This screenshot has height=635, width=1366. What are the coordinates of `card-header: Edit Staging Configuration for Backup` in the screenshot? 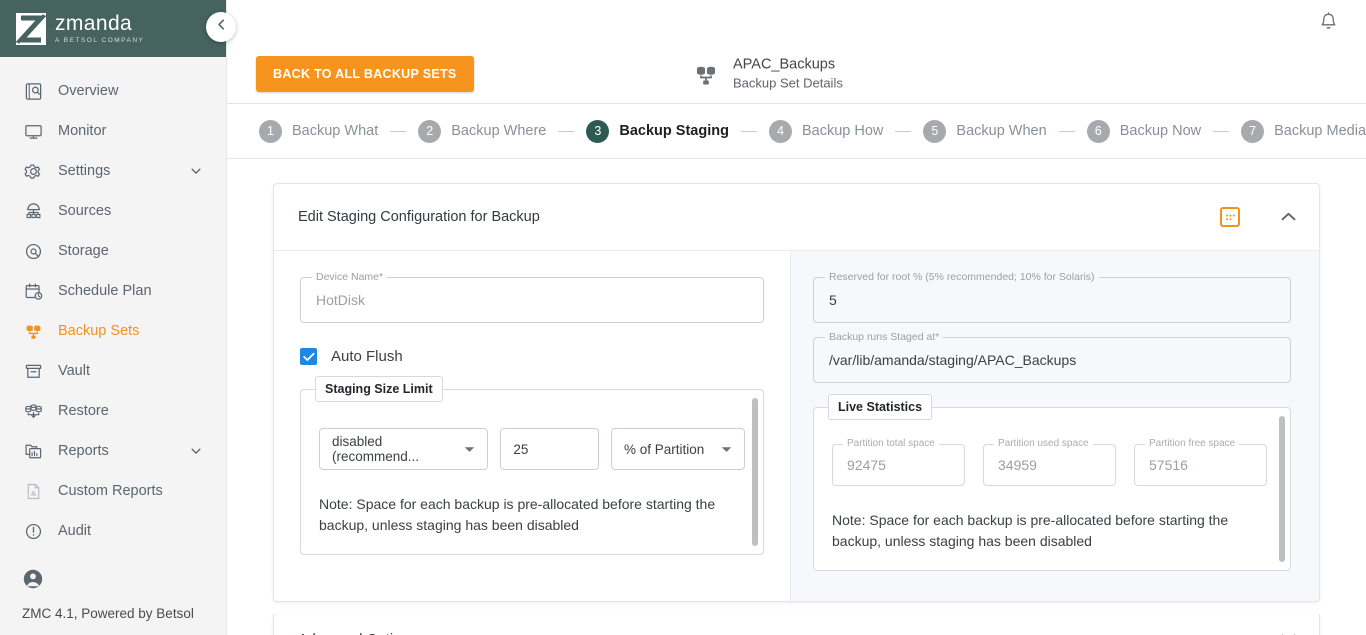 It's located at (796, 217).